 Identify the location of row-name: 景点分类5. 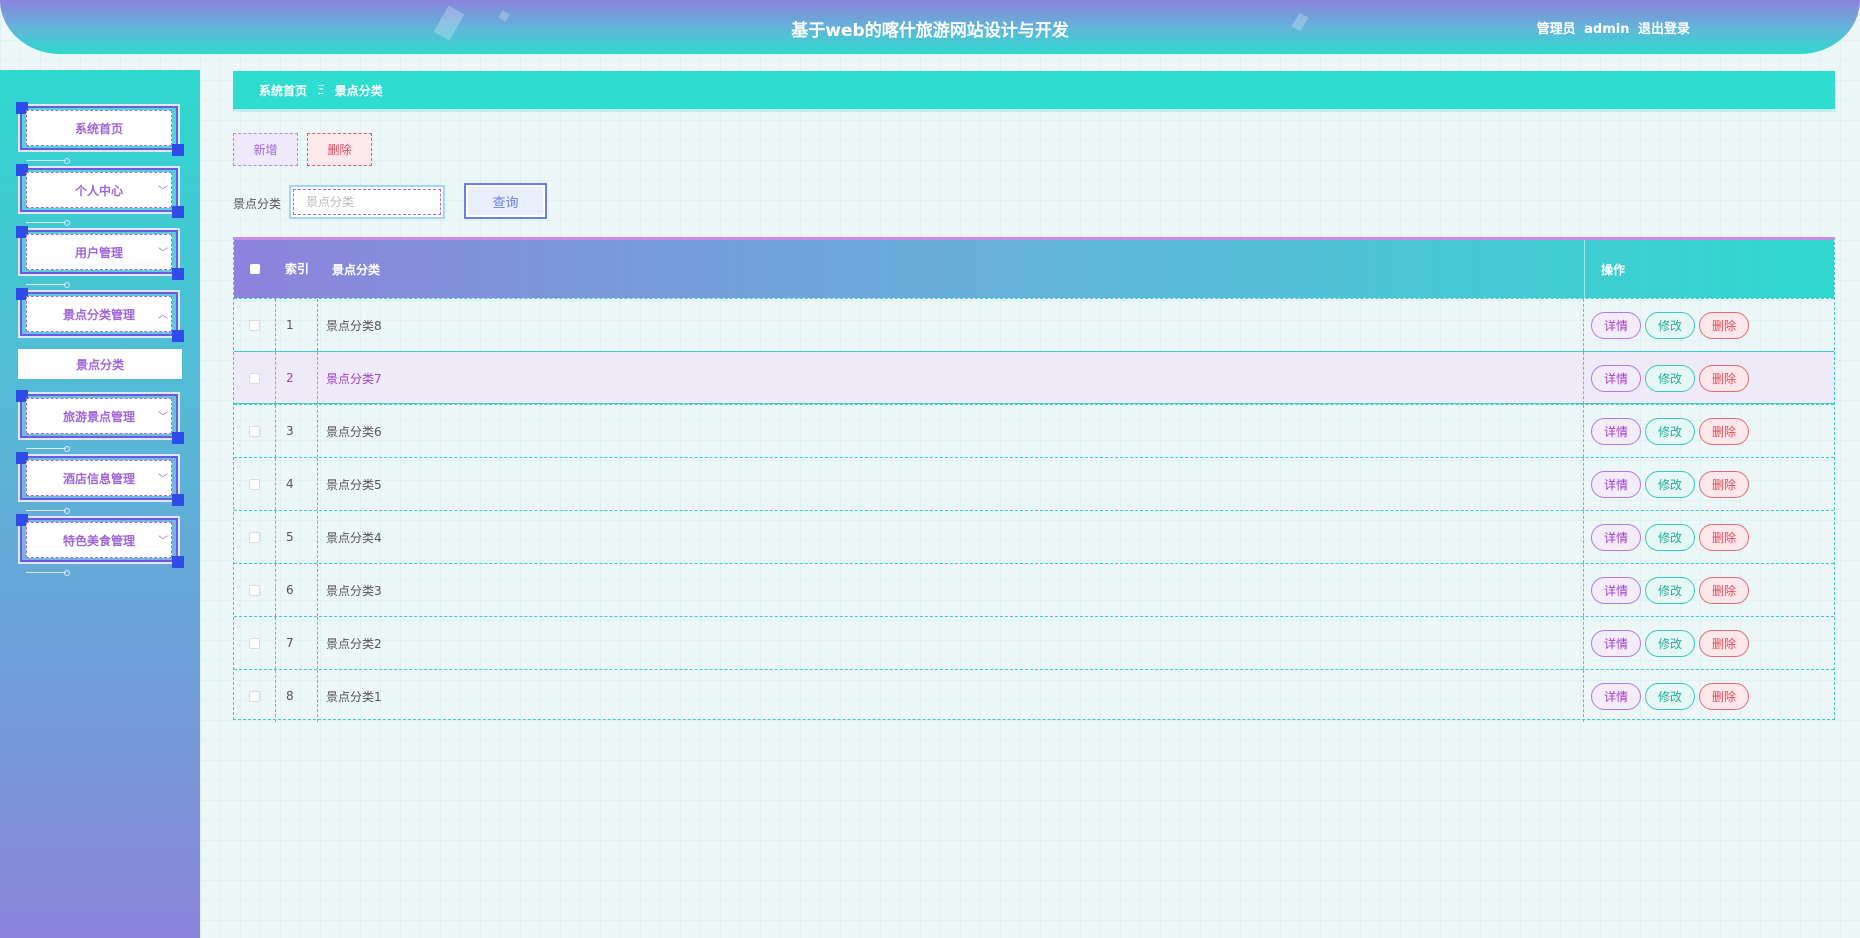
(951, 484).